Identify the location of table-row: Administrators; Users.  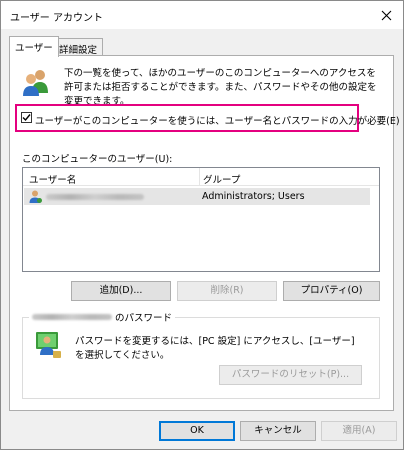
(197, 196).